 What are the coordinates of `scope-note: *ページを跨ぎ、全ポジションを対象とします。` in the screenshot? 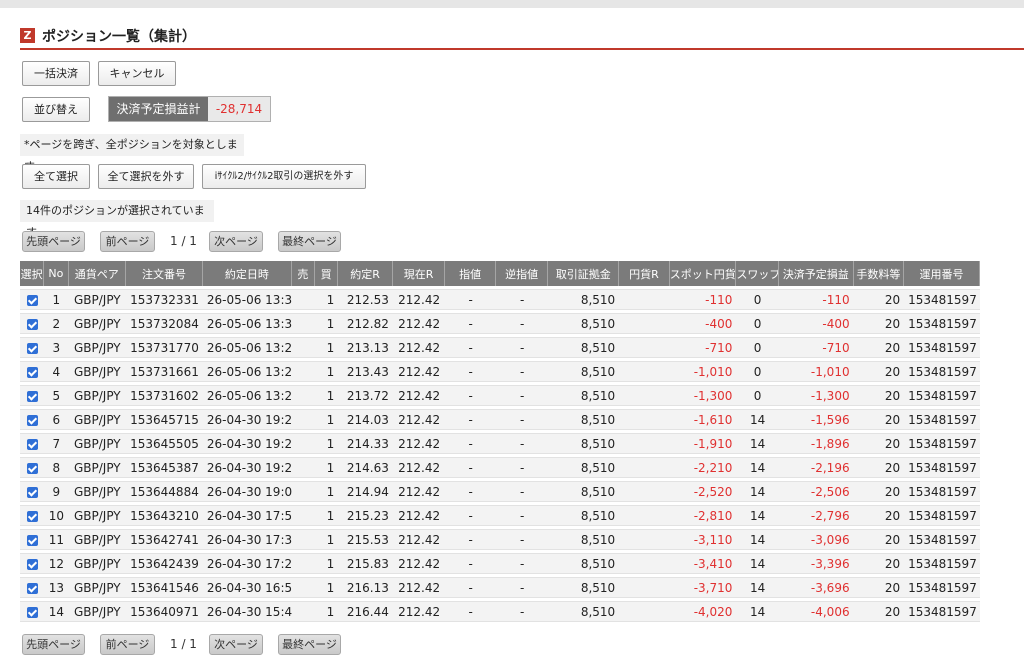 It's located at (132, 153).